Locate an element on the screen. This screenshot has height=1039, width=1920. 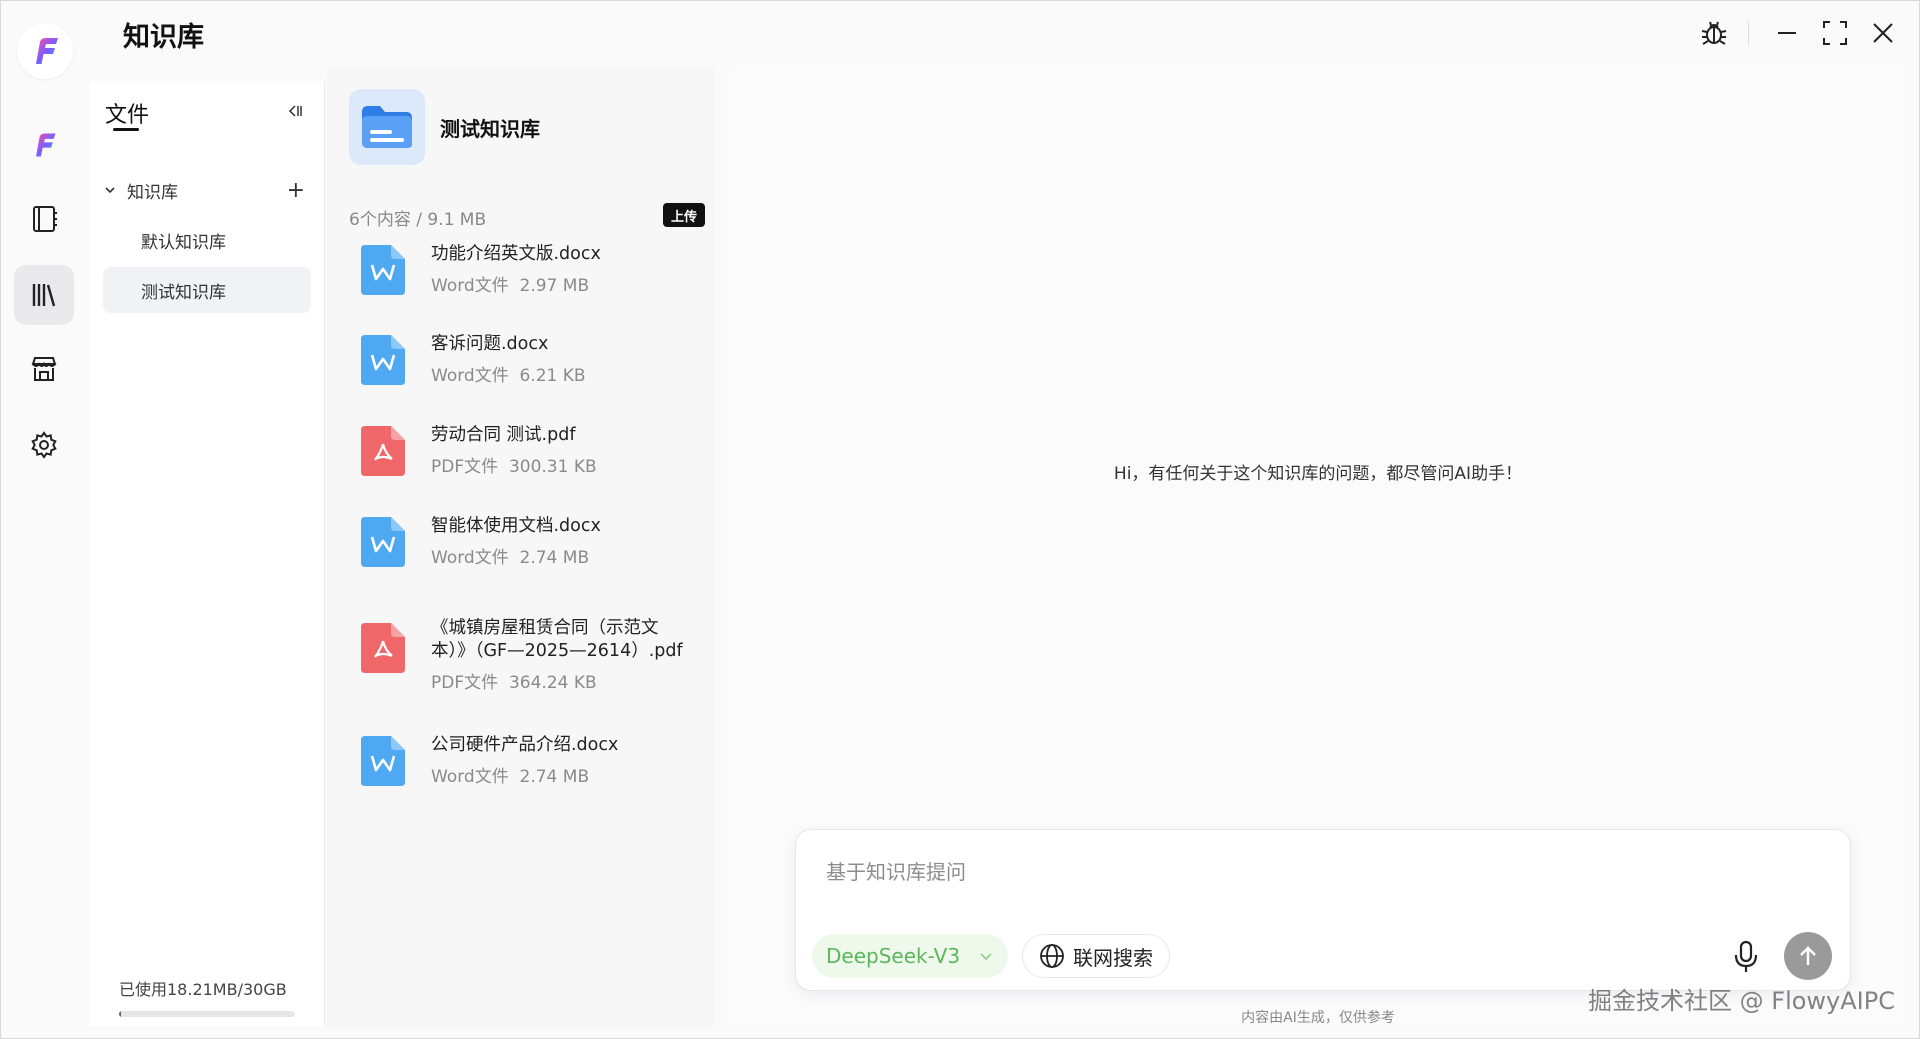
add-kb-icon: + is located at coordinates (296, 190).